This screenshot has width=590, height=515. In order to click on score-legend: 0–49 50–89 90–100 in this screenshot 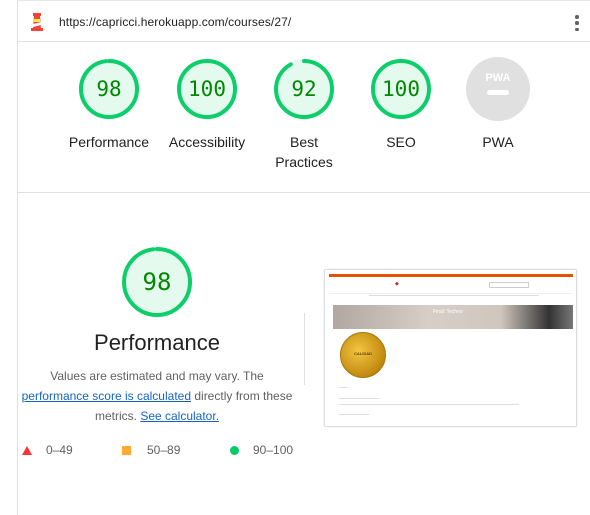, I will do `click(168, 451)`.